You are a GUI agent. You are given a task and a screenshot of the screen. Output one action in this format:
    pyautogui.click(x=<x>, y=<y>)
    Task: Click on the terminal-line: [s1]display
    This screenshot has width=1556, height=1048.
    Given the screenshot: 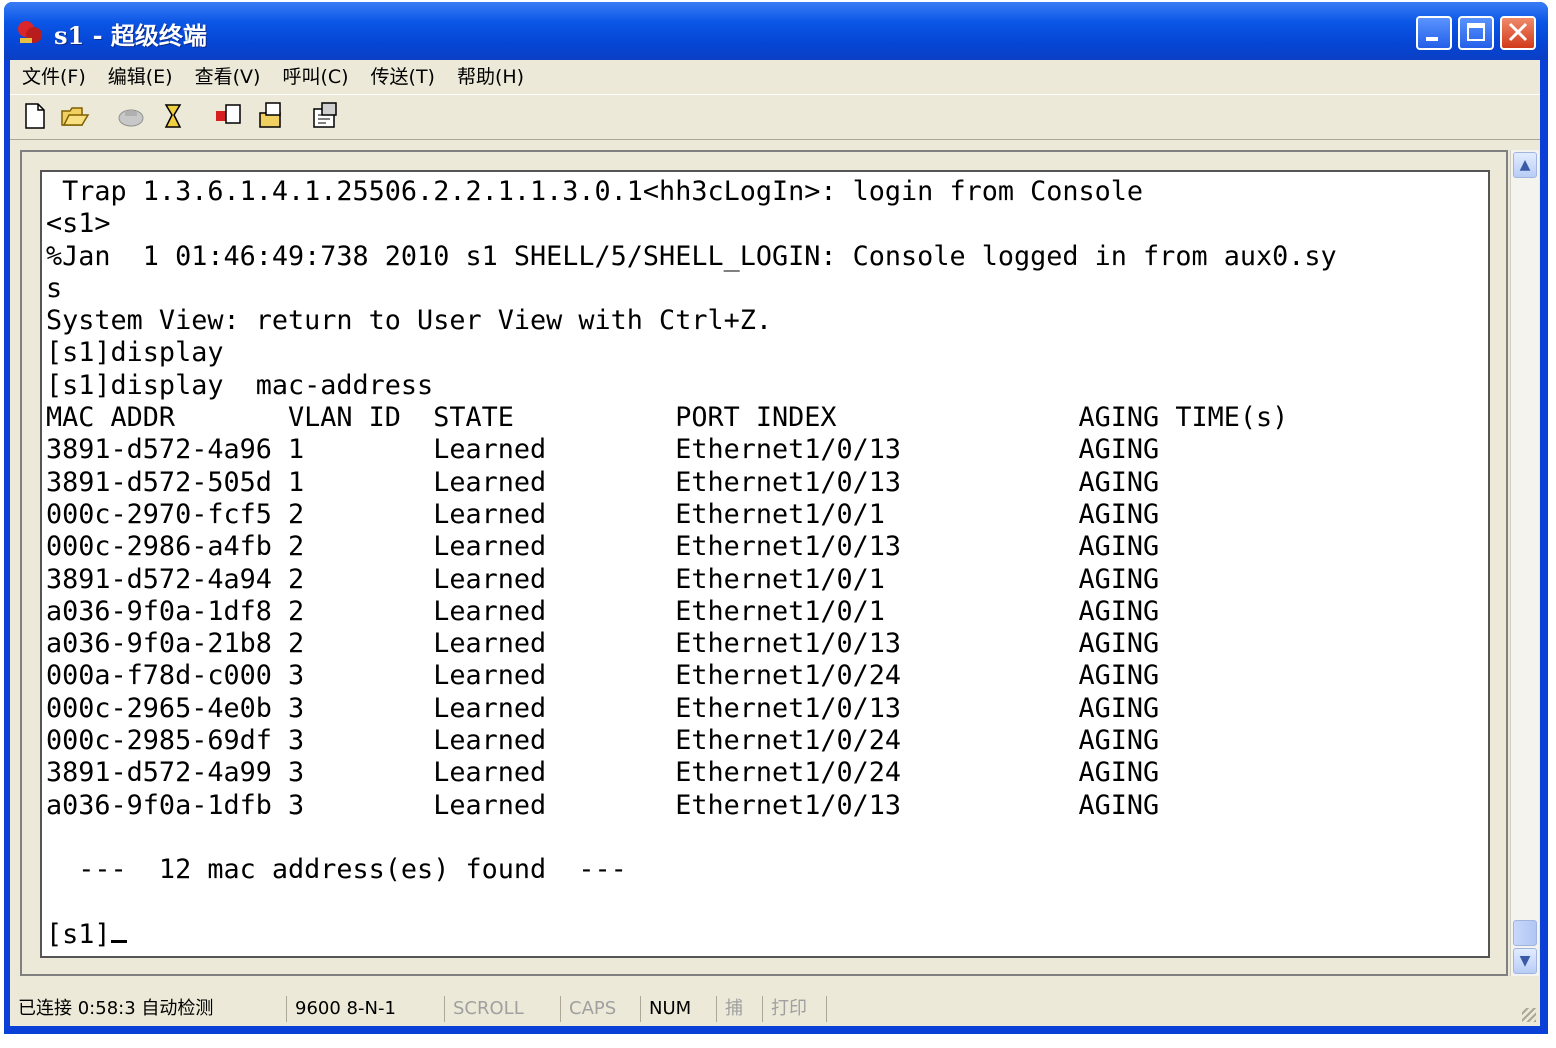 What is the action you would take?
    pyautogui.click(x=135, y=353)
    